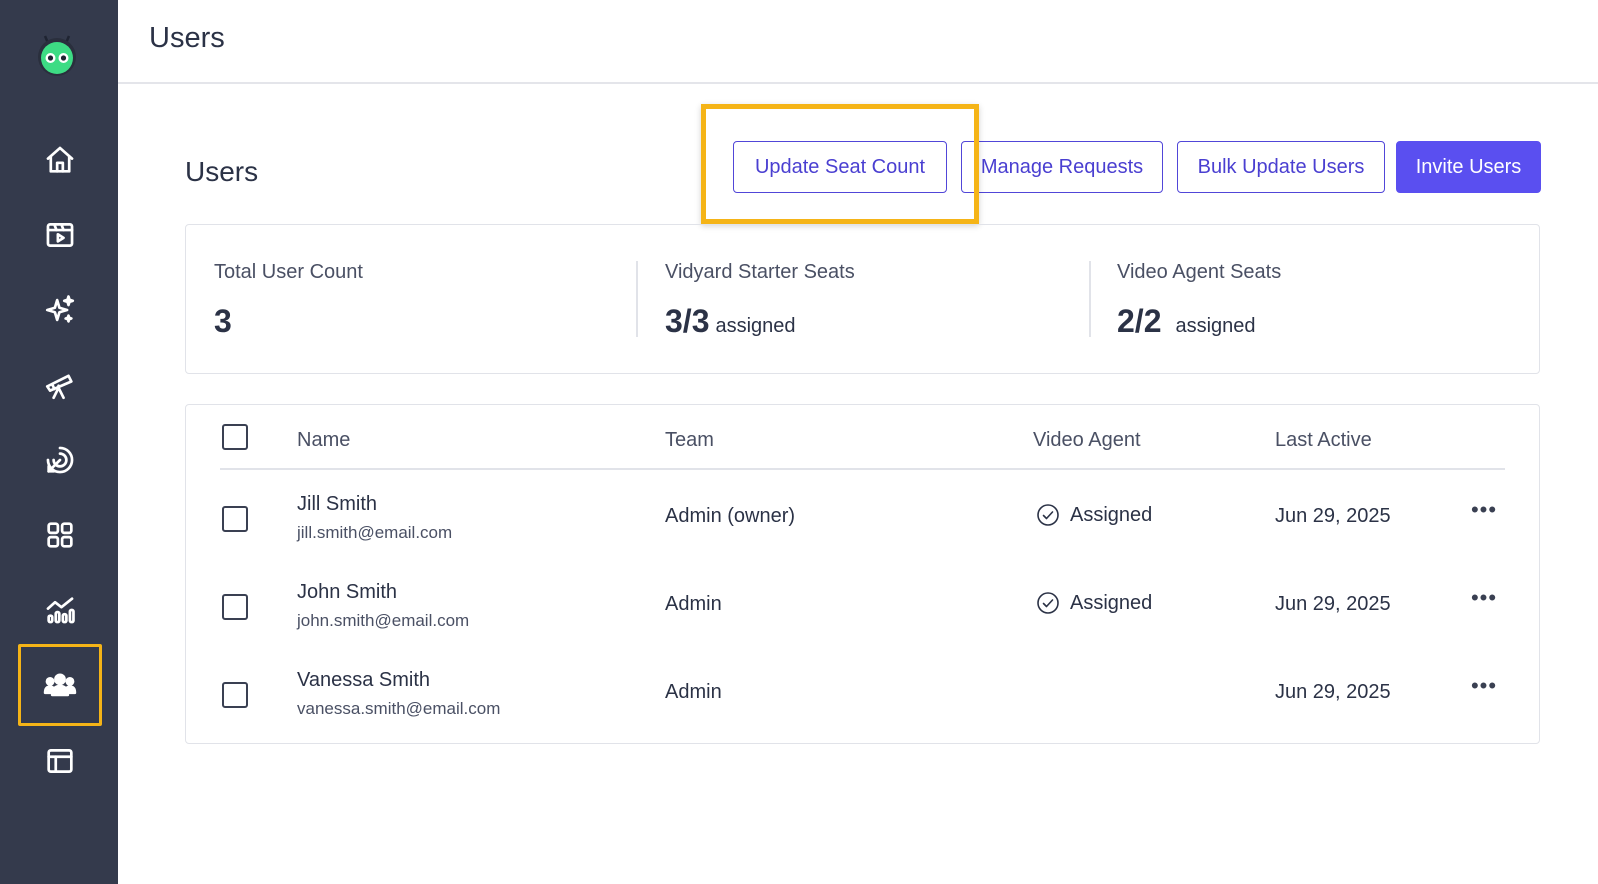  Describe the element at coordinates (1468, 167) in the screenshot. I see `invite-users-button: Invite Users` at that location.